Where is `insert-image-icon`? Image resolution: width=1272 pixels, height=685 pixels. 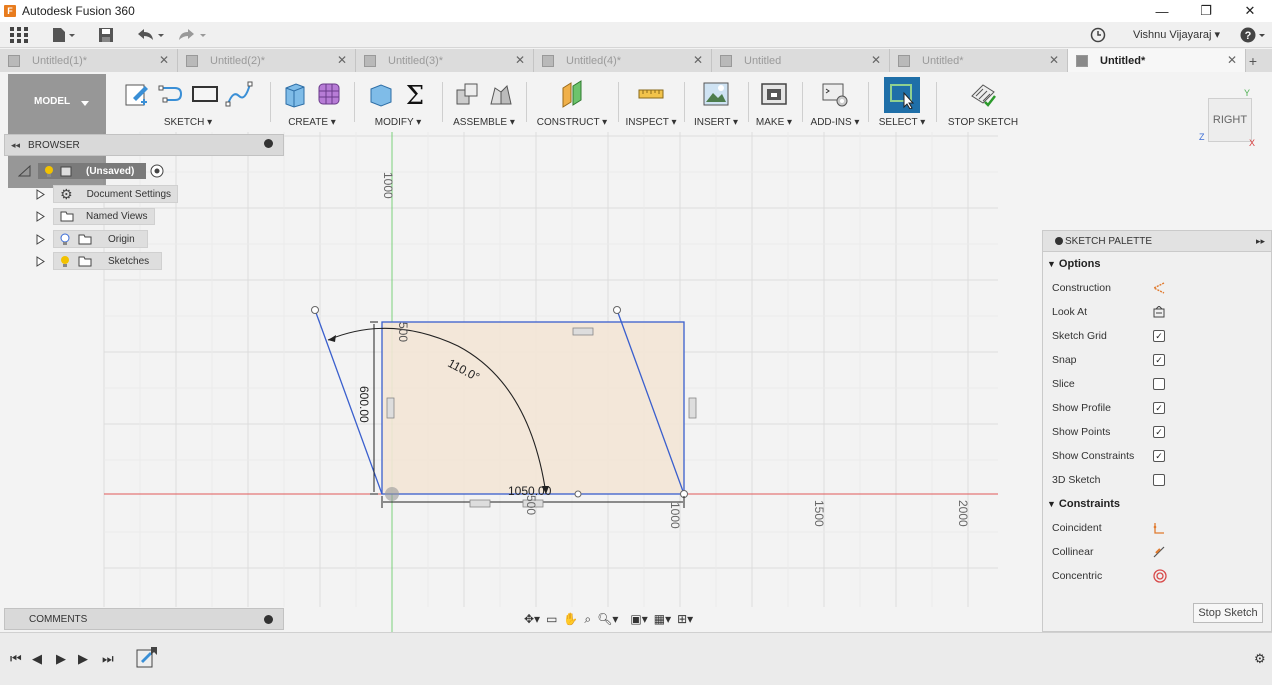 insert-image-icon is located at coordinates (716, 94).